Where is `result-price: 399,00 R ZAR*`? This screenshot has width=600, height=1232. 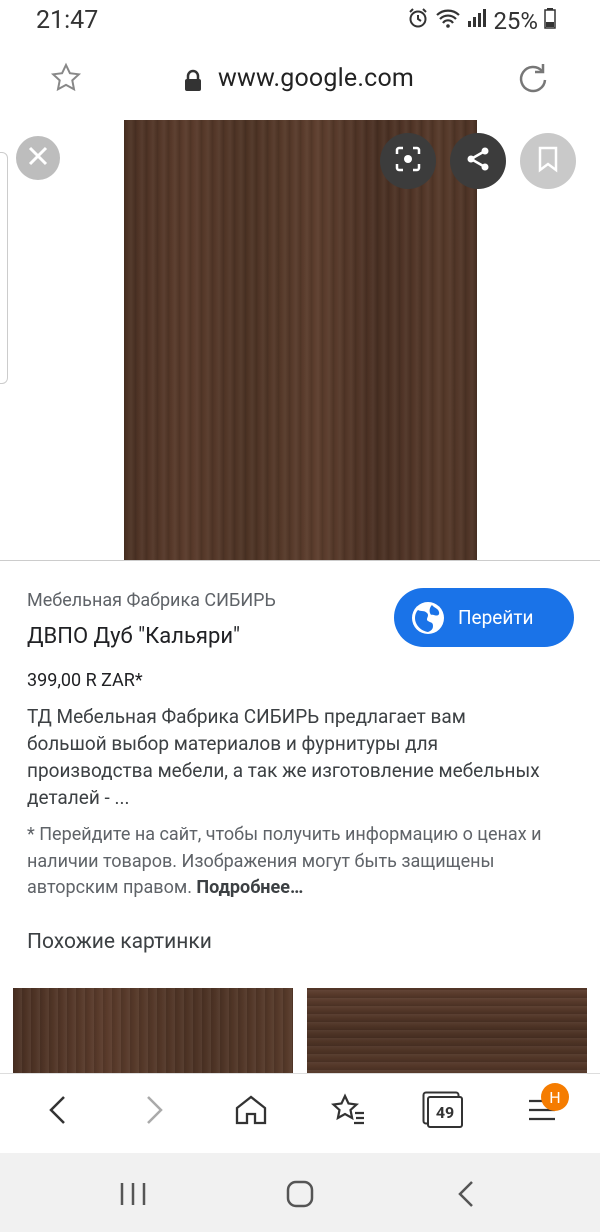
result-price: 399,00 R ZAR* is located at coordinates (85, 680).